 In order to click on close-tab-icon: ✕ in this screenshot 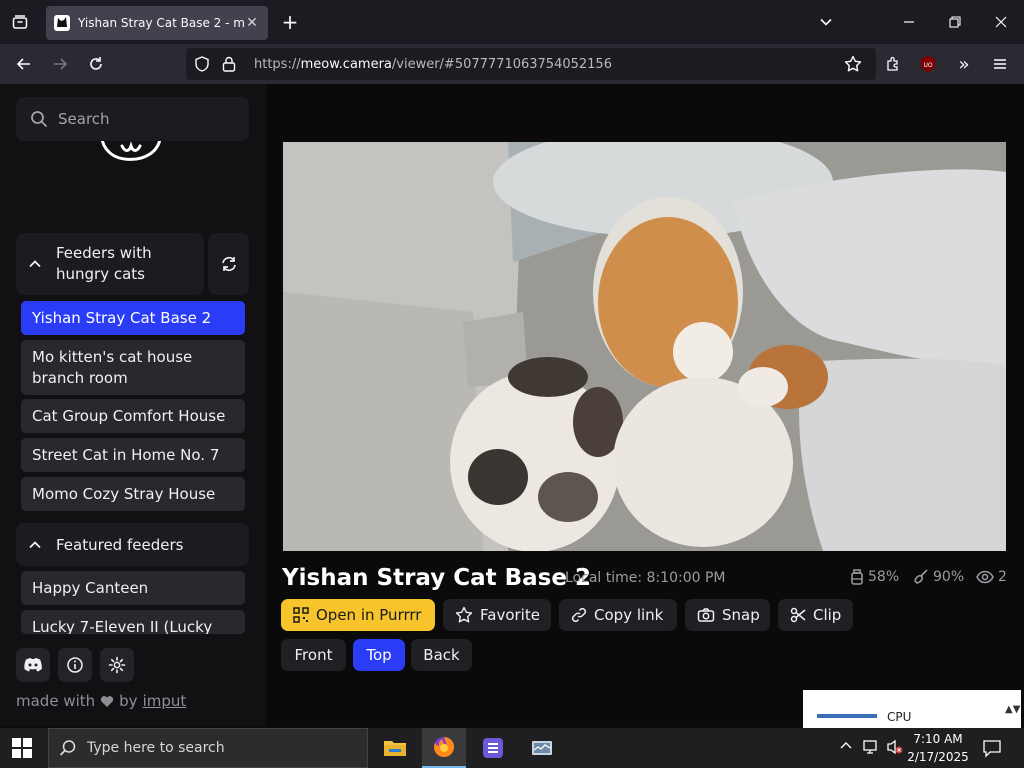, I will do `click(252, 23)`.